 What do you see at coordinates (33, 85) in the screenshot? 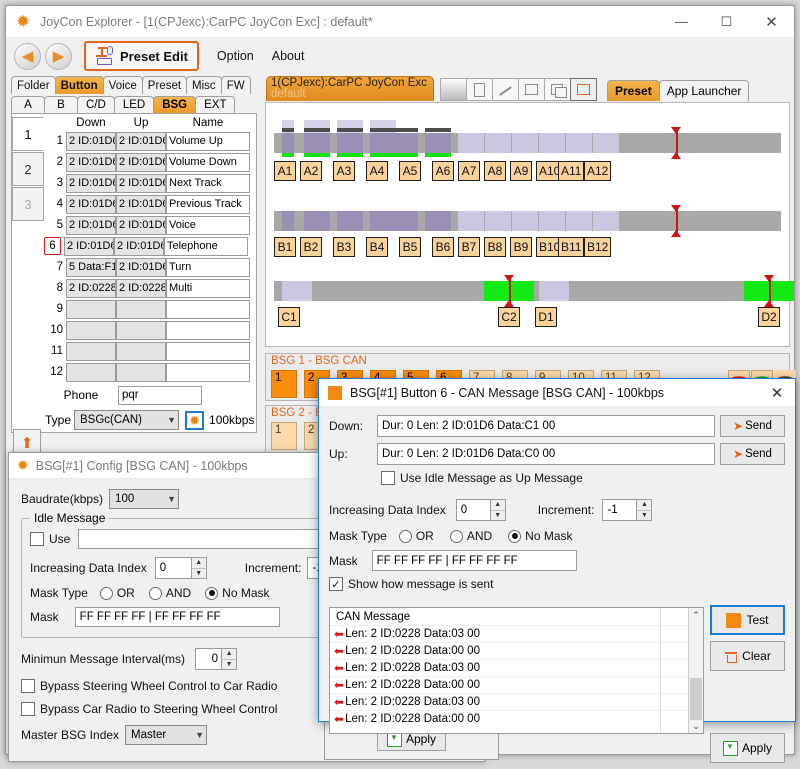
I see `tab-folder: Folder` at bounding box center [33, 85].